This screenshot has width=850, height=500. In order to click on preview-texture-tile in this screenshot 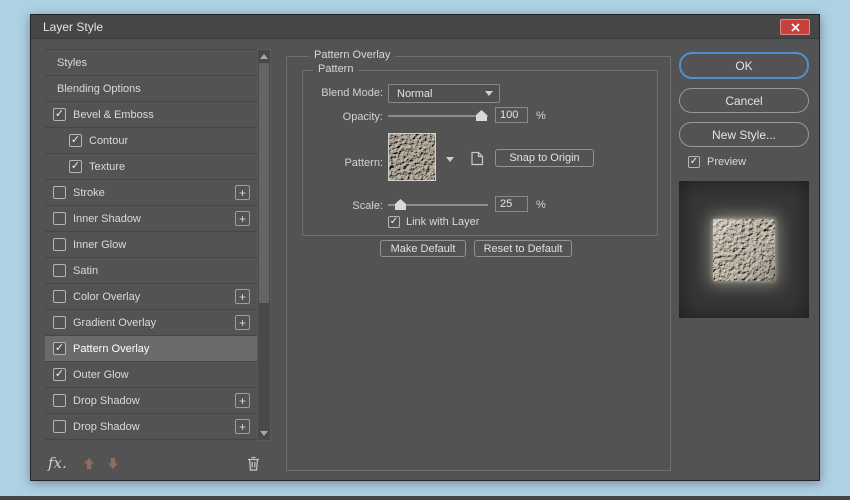, I will do `click(744, 249)`.